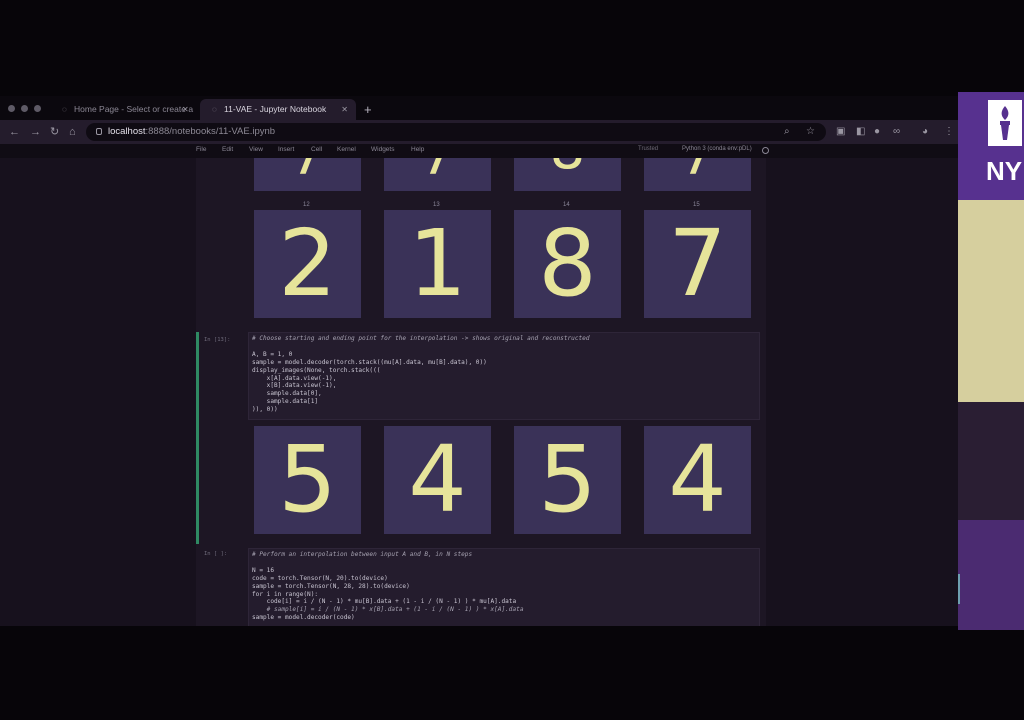 The width and height of the screenshot is (1024, 720). I want to click on trusted-indicator: Trusted, so click(648, 149).